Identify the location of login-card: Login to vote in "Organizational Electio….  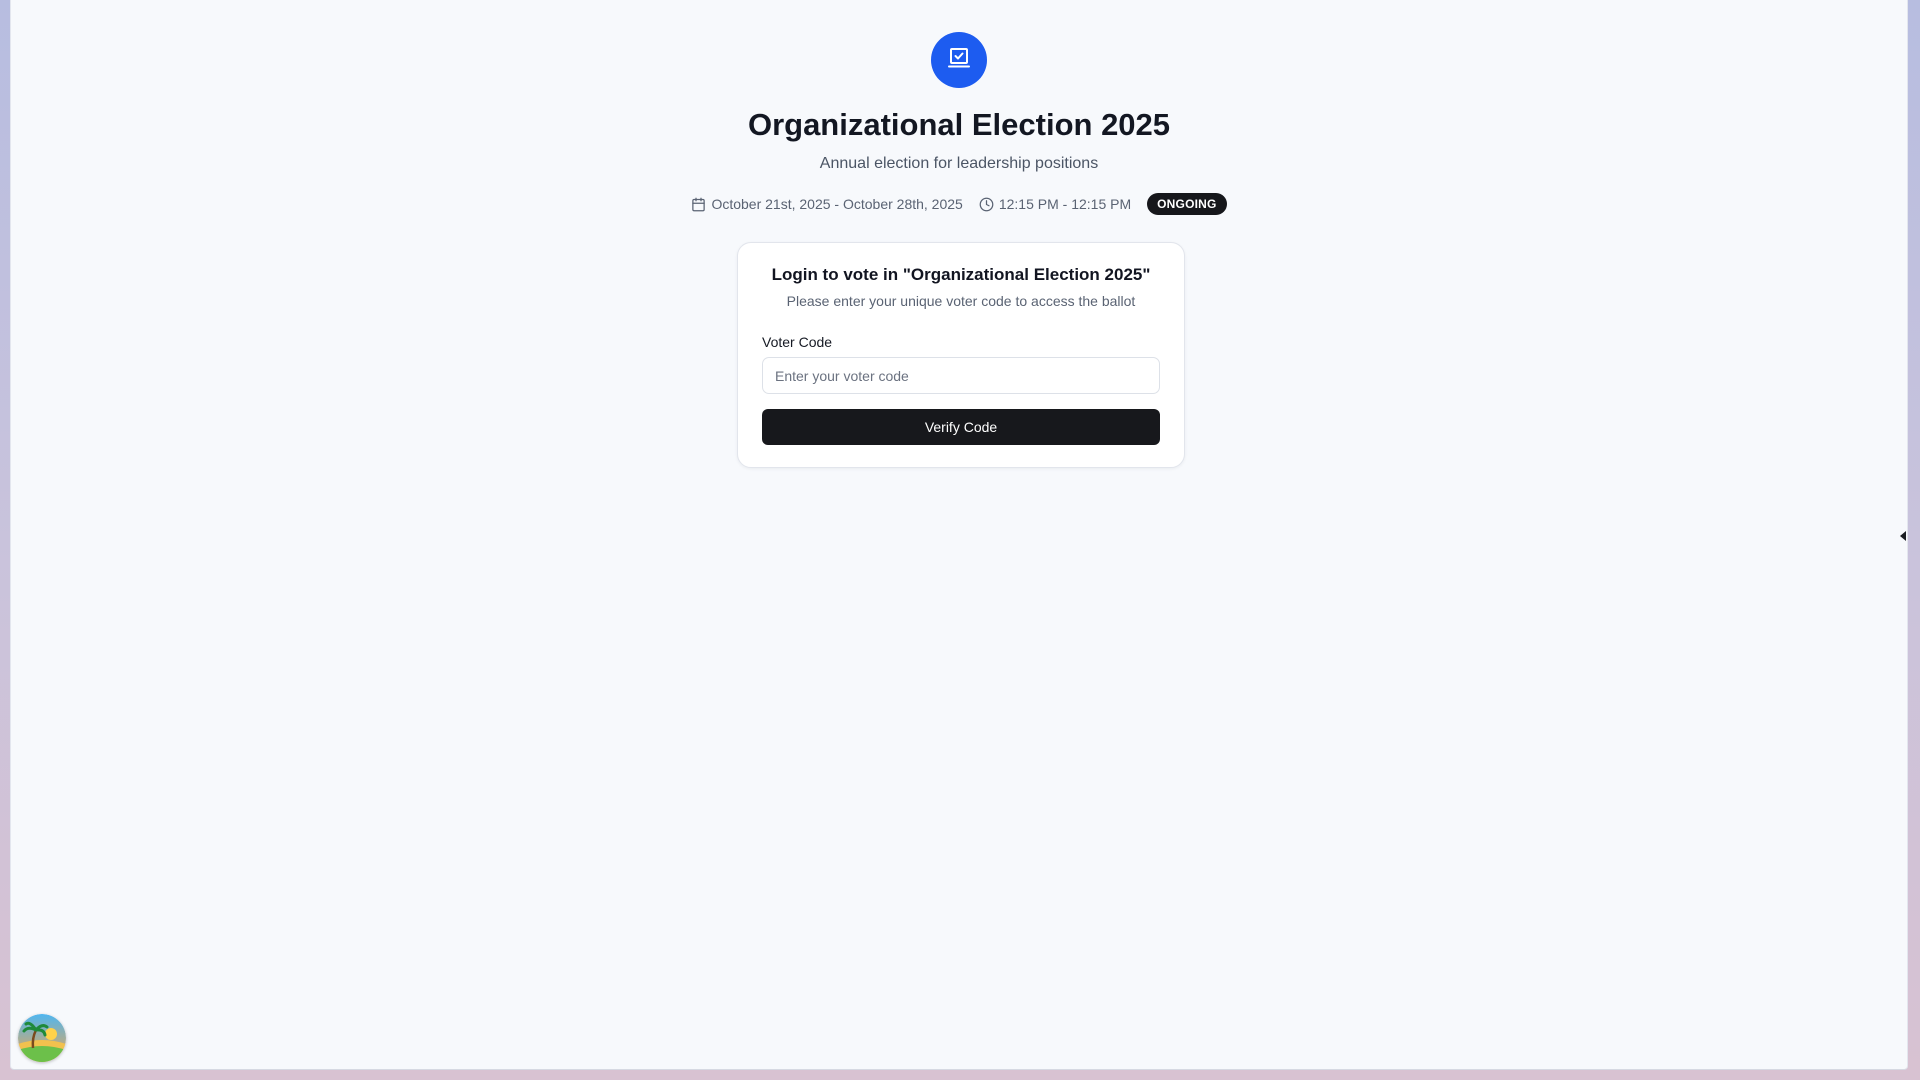
(961, 355).